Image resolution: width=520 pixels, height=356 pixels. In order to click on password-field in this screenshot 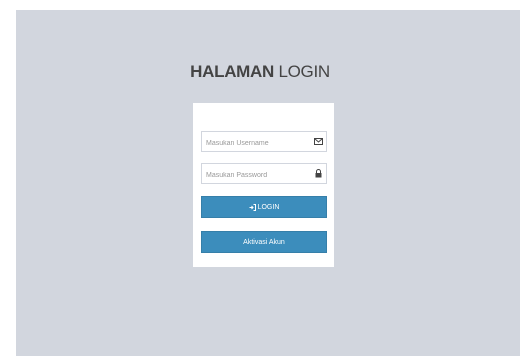, I will do `click(264, 174)`.